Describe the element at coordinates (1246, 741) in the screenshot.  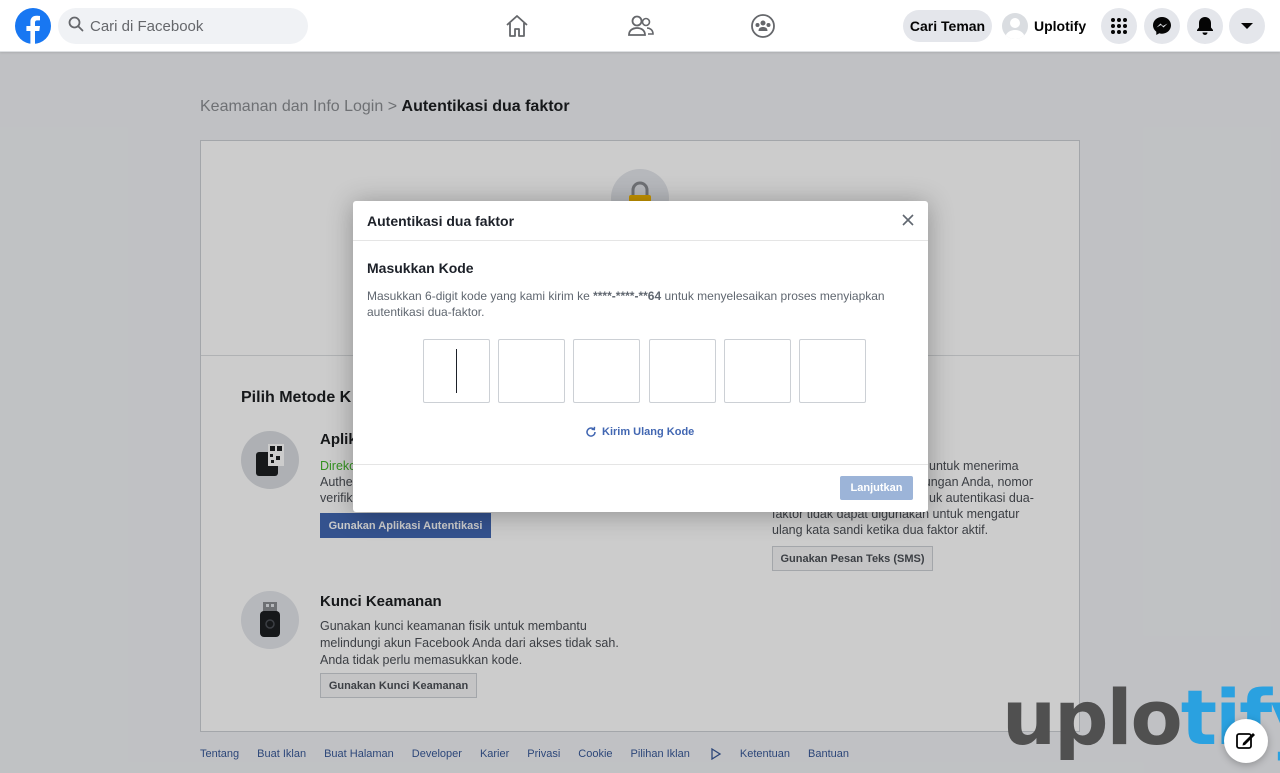
I see `new-message-compose-icon` at that location.